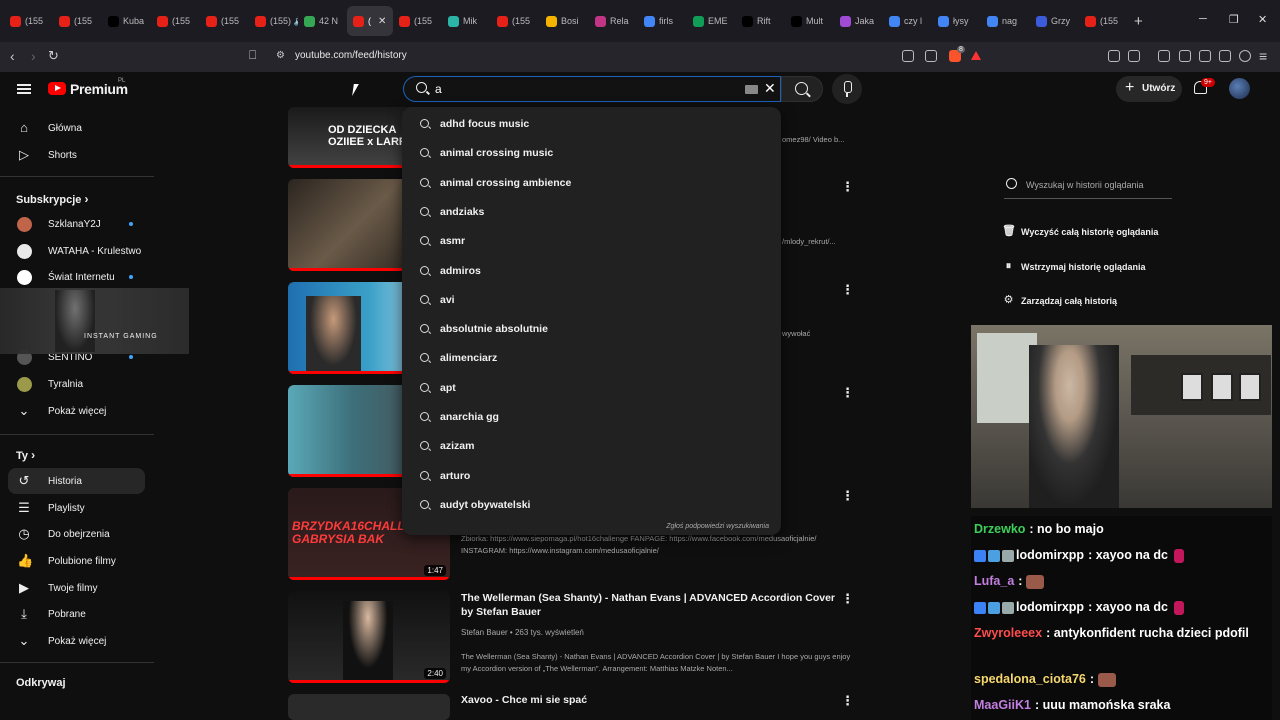 This screenshot has height=720, width=1280. I want to click on leo-icon, so click(1225, 56).